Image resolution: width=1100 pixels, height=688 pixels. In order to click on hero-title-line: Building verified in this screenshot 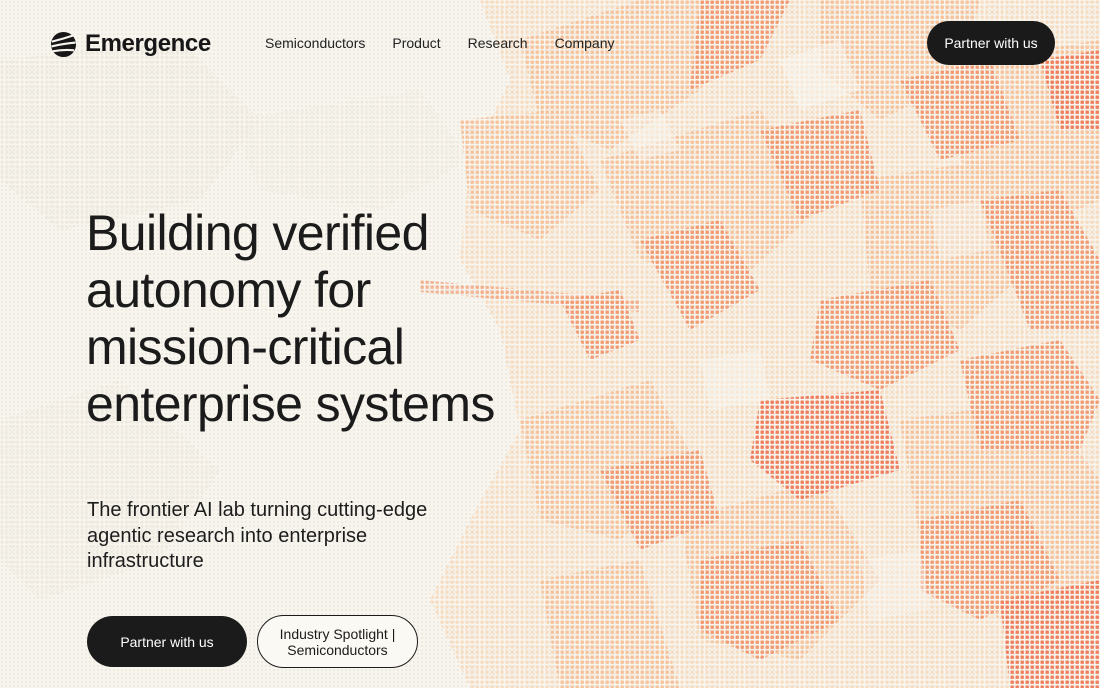, I will do `click(257, 233)`.